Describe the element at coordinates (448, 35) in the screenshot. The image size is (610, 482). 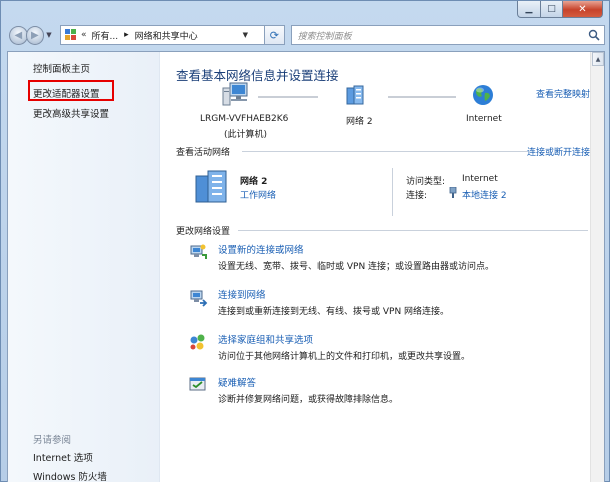
I see `search-box: 搜索控制面板` at that location.